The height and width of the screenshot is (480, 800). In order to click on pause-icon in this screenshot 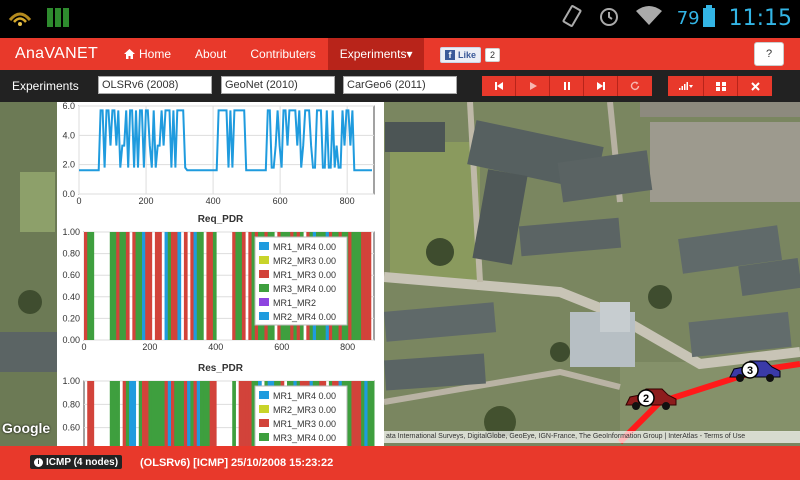, I will do `click(566, 86)`.